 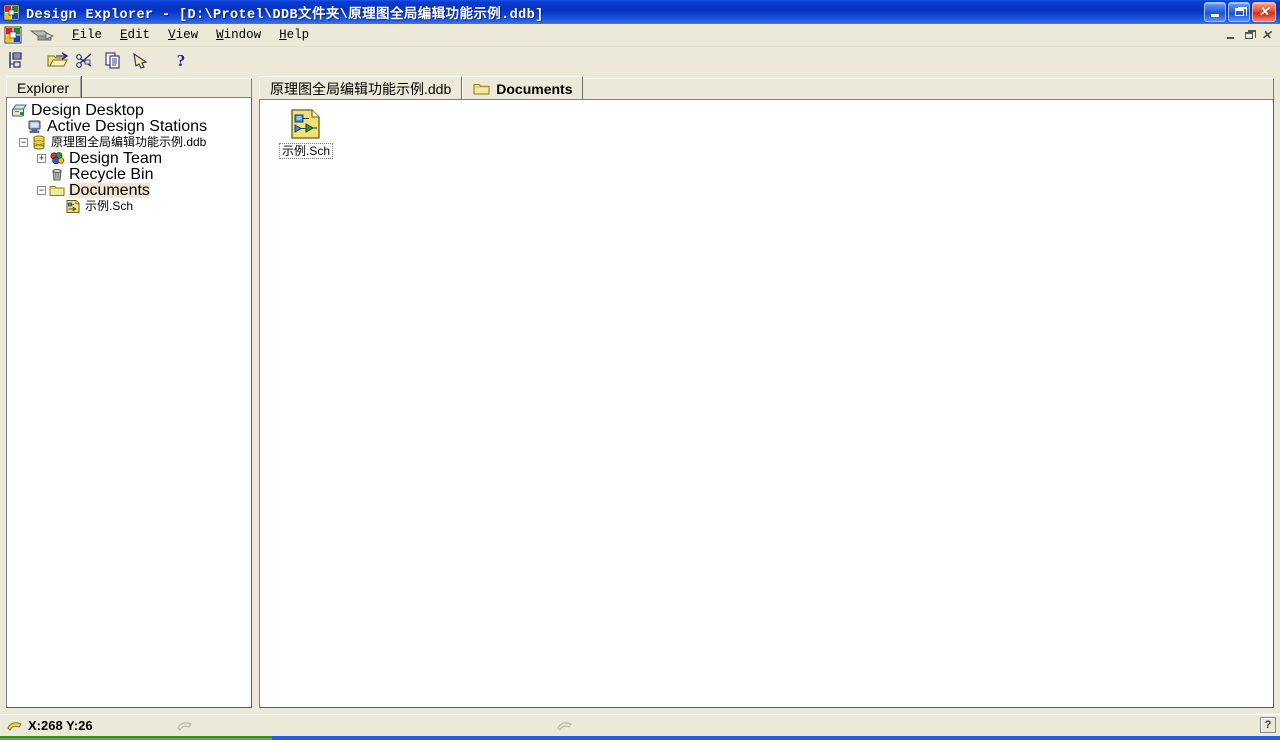 I want to click on status-coordinates-cell: X:268 Y:26, so click(x=85, y=726).